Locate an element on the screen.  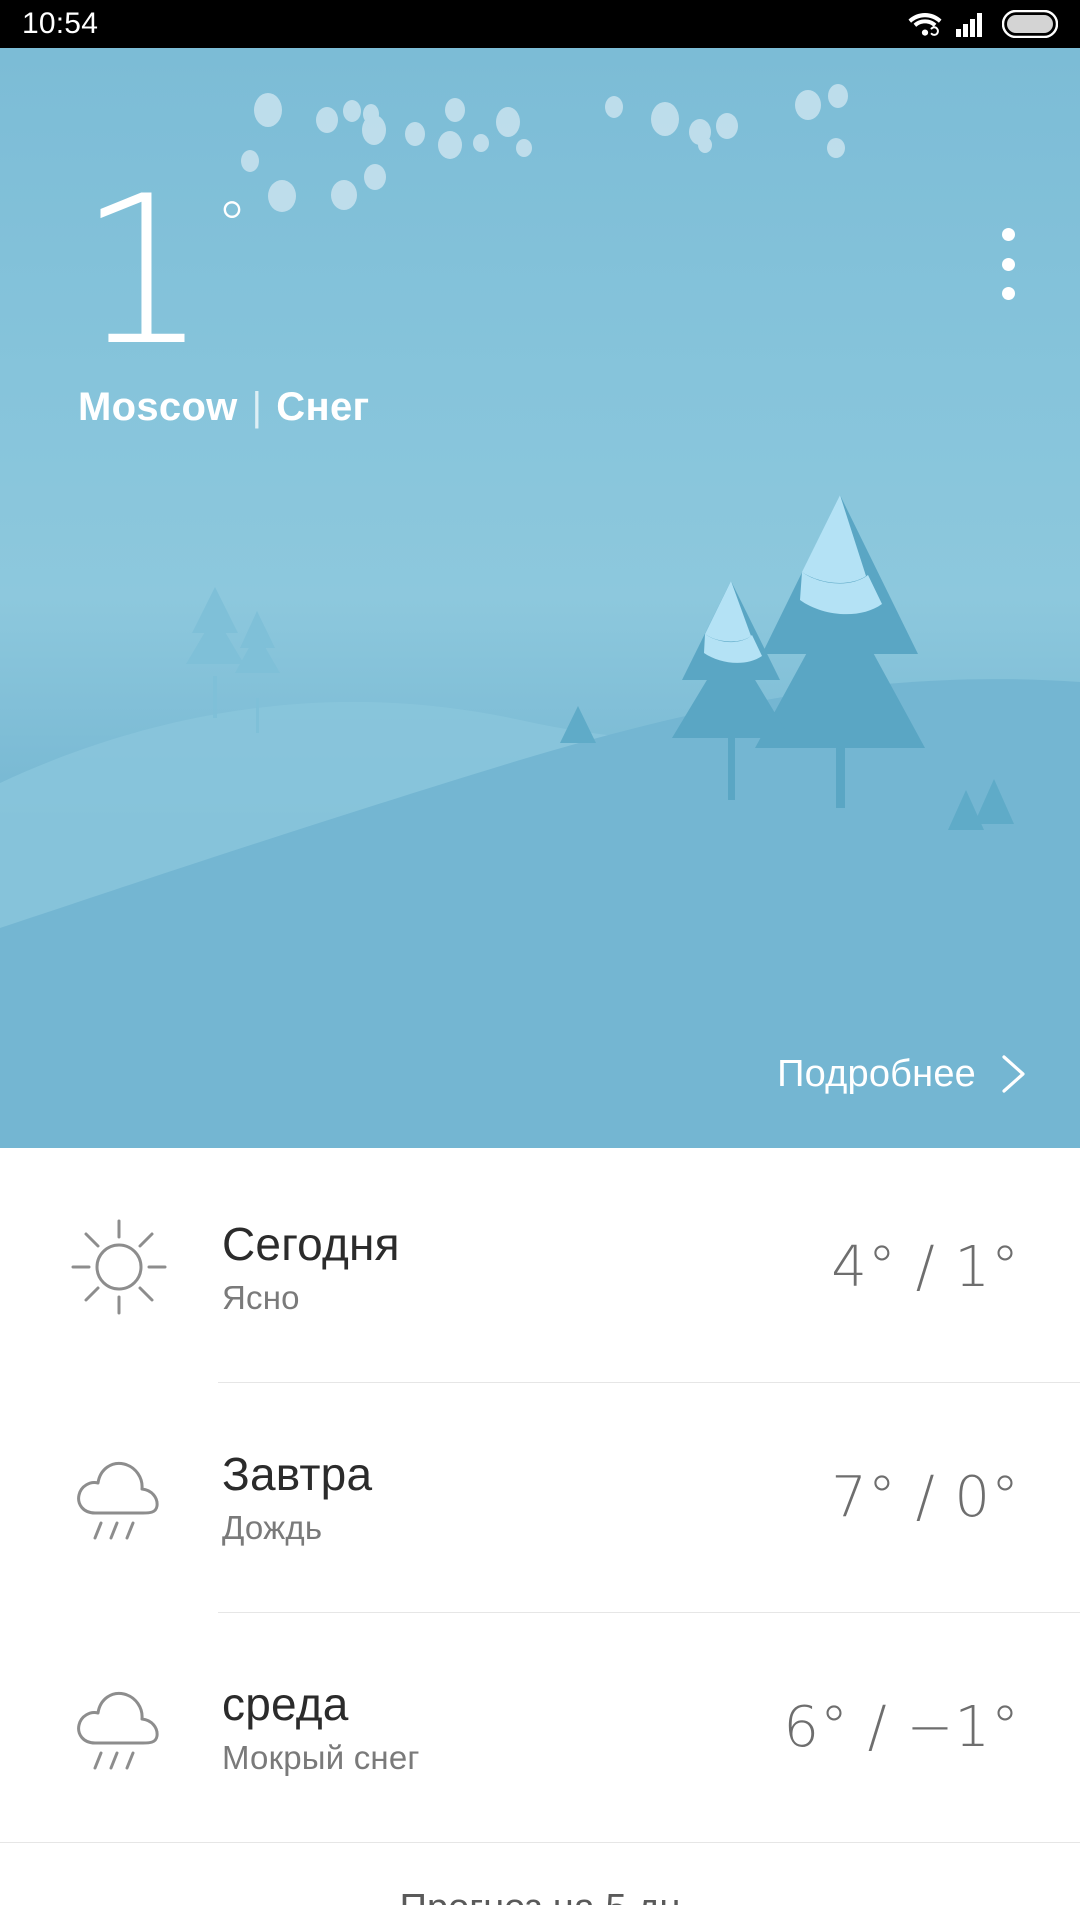
forecast-temperature-range: 4° / 1° is located at coordinates (925, 1267).